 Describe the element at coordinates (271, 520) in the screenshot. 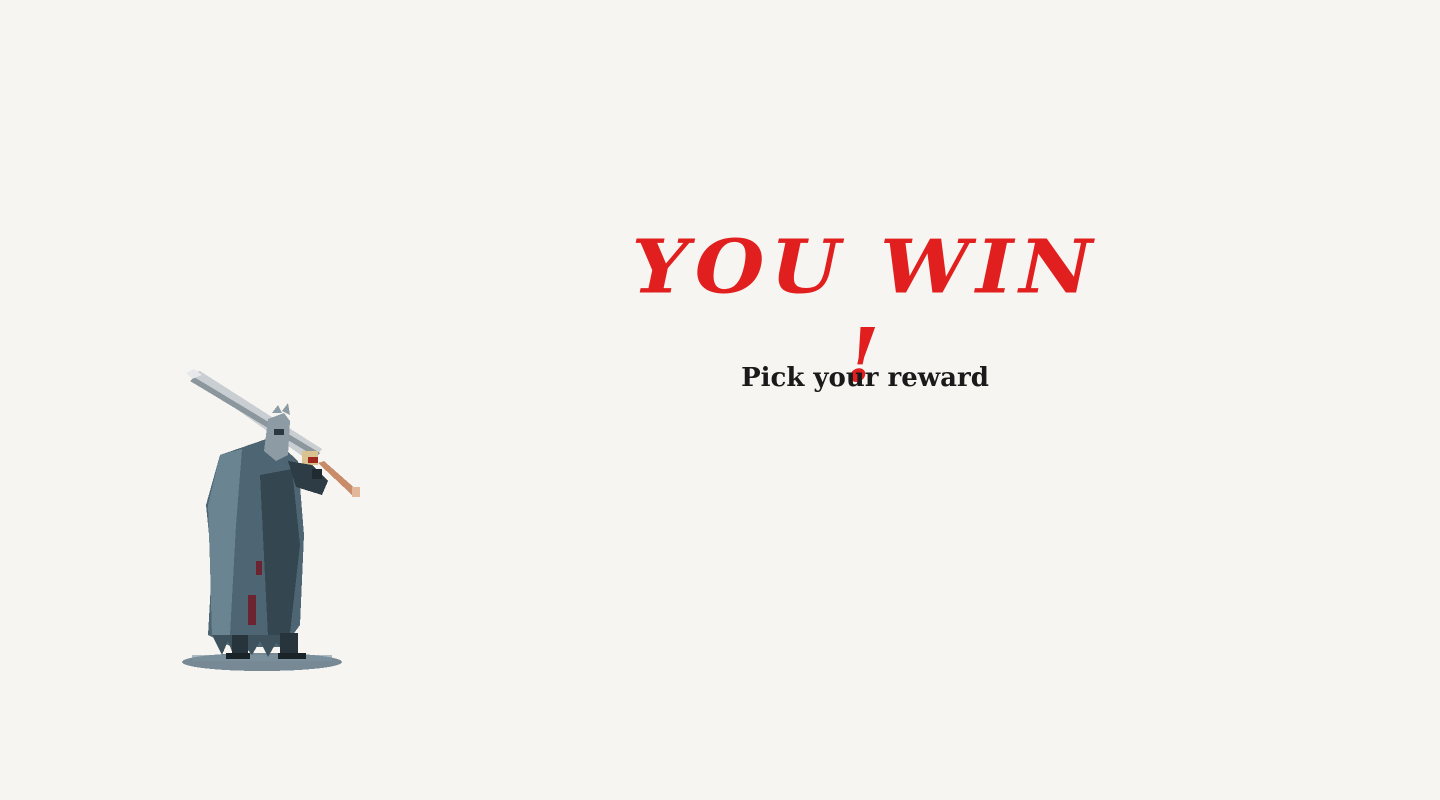

I see `greatsword-knight-sprite` at that location.